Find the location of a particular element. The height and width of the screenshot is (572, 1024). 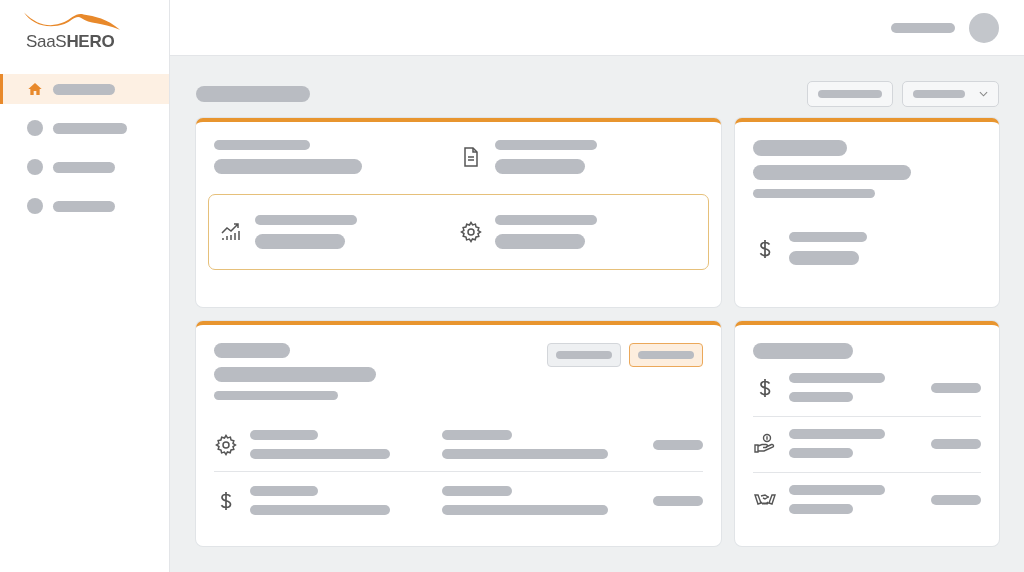

dropdown is located at coordinates (950, 94).